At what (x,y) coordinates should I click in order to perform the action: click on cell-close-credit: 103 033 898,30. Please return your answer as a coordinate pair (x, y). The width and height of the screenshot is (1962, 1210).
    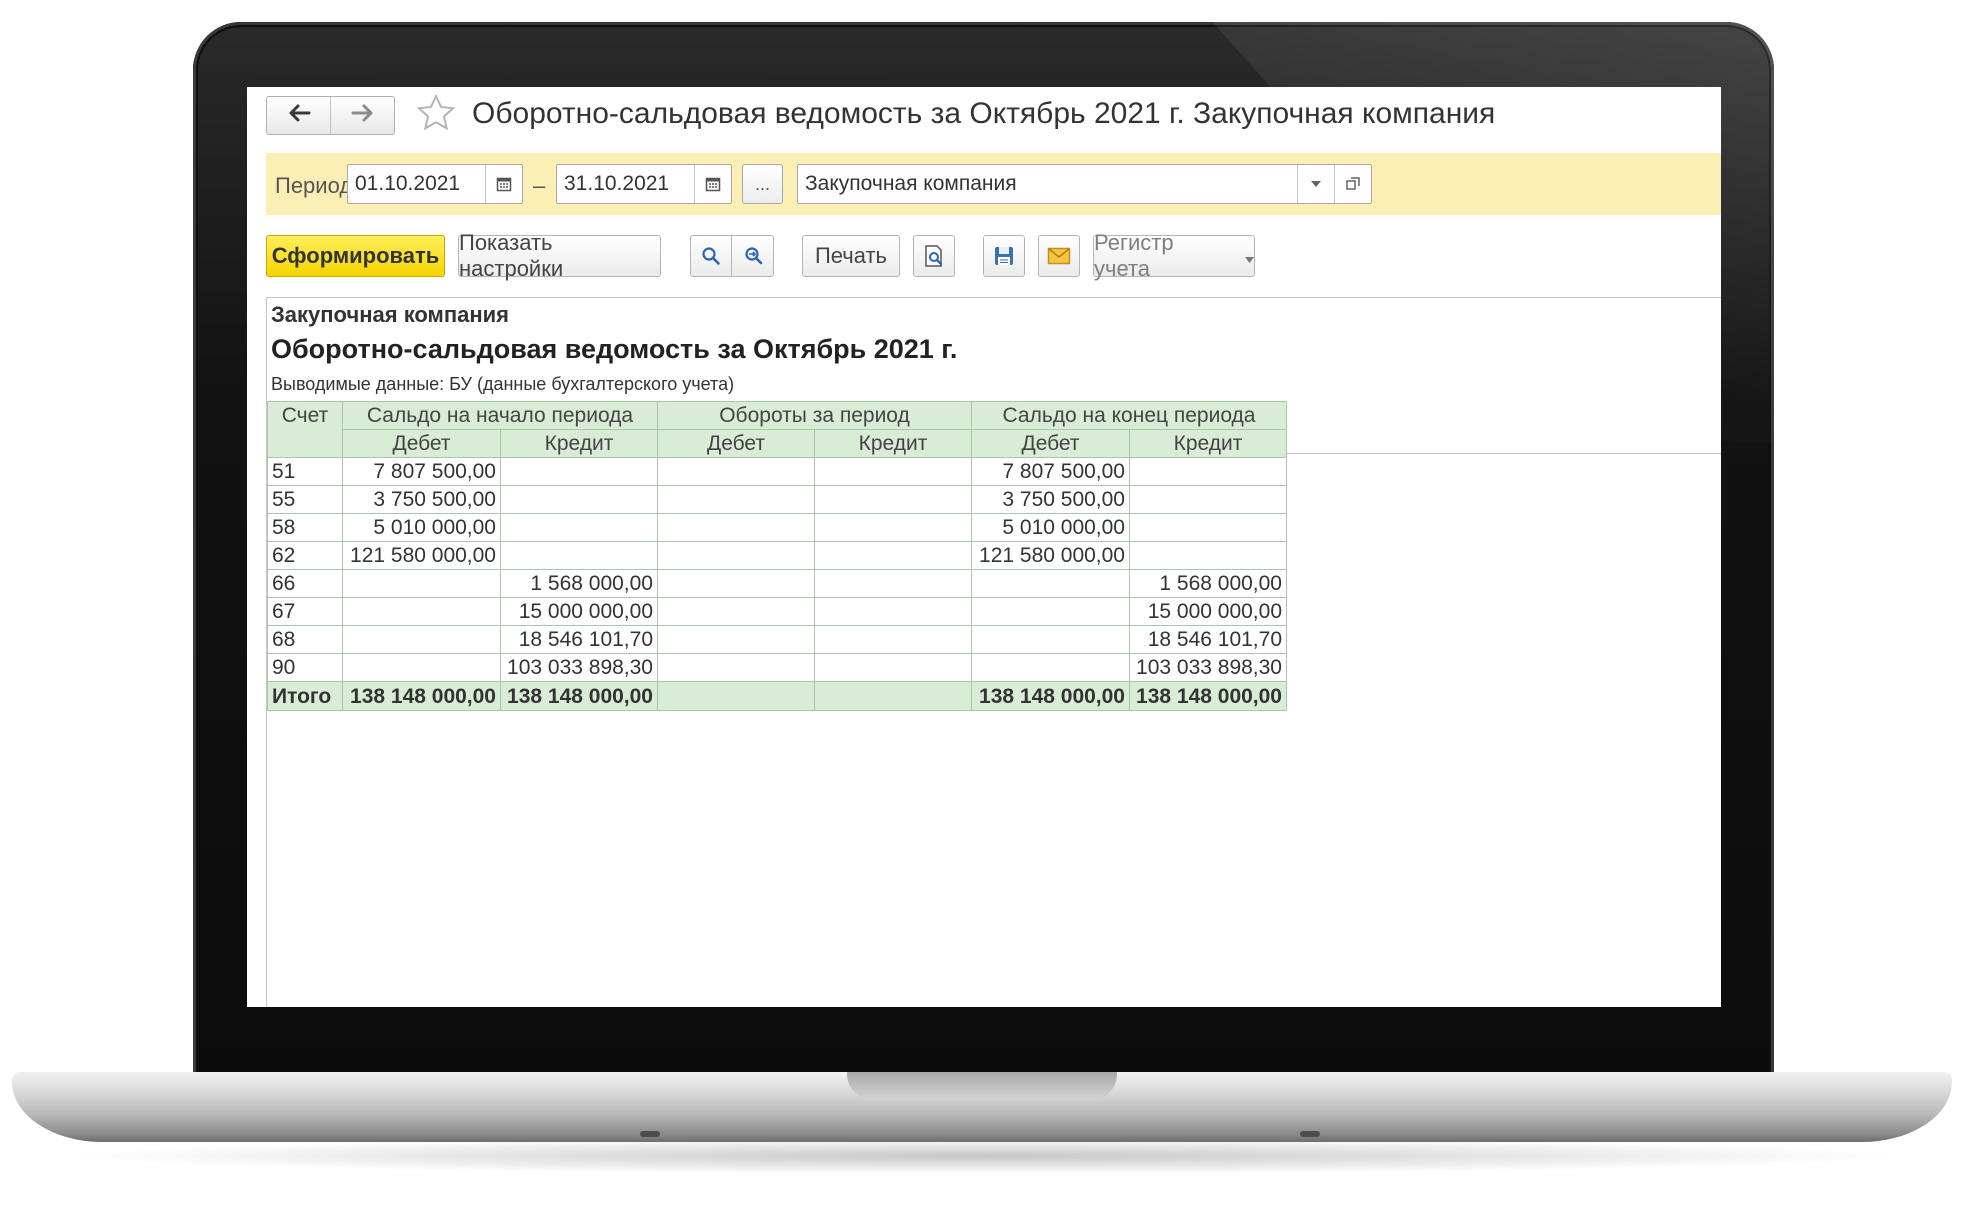
    Looking at the image, I should click on (1208, 667).